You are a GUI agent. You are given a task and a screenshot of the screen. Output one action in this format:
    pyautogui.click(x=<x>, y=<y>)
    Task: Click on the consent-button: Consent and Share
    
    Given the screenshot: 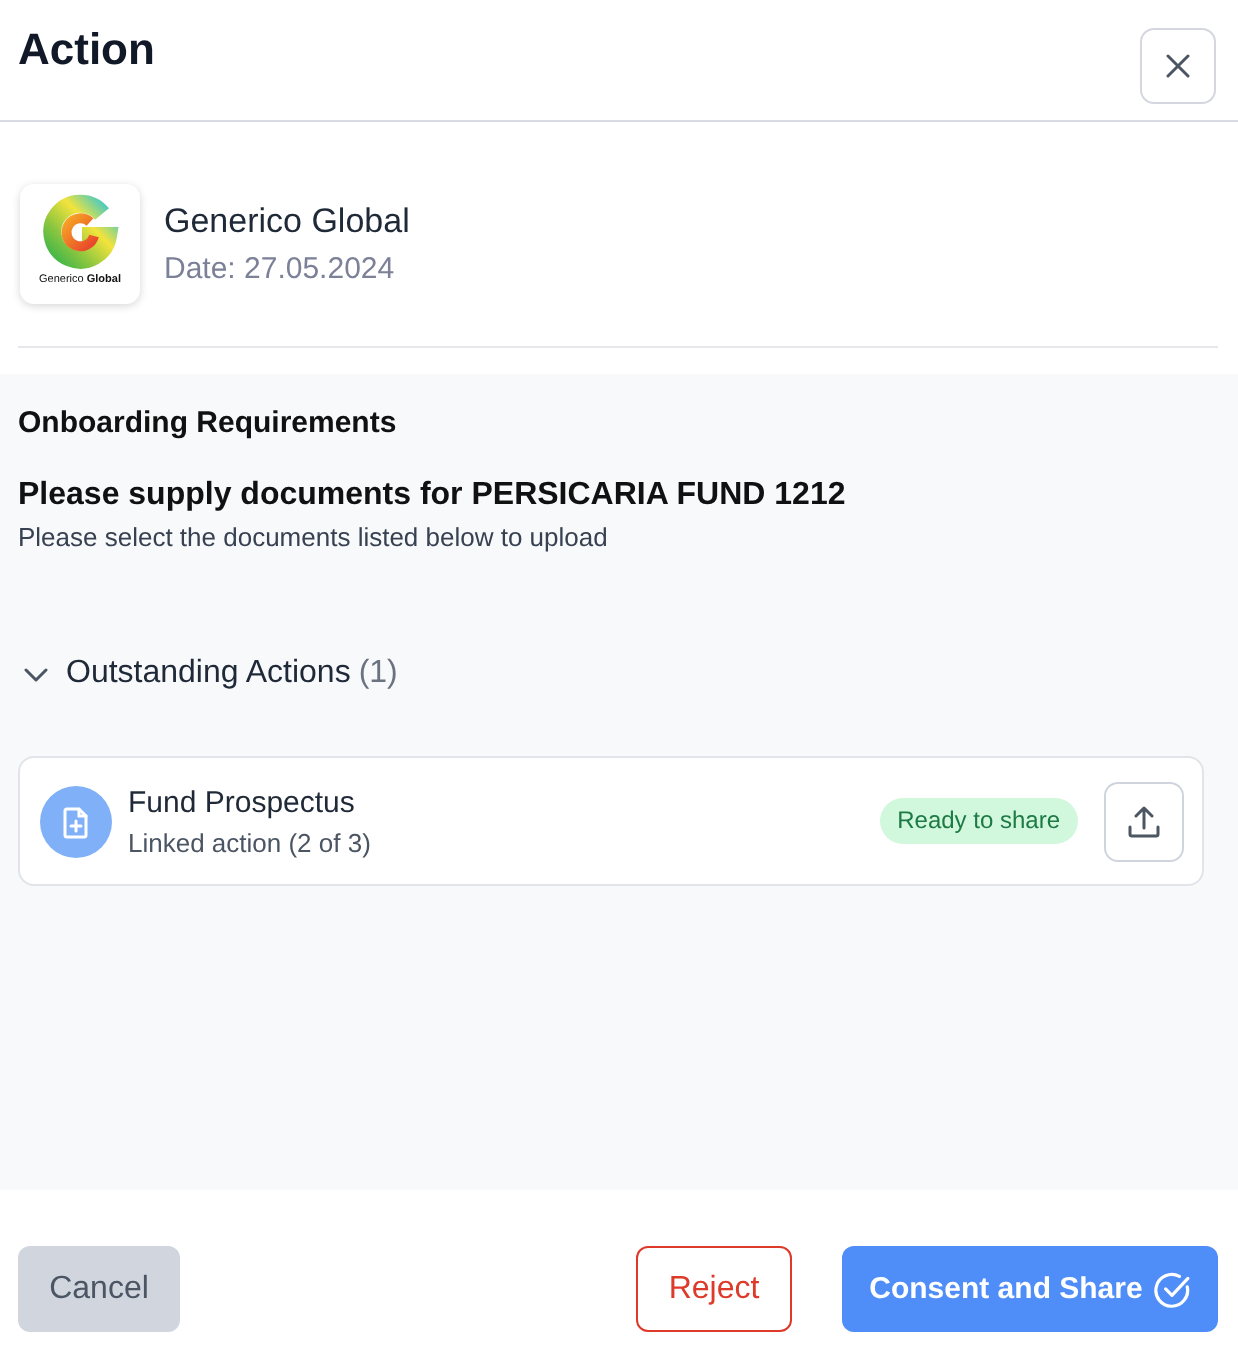 What is the action you would take?
    pyautogui.click(x=1030, y=1289)
    